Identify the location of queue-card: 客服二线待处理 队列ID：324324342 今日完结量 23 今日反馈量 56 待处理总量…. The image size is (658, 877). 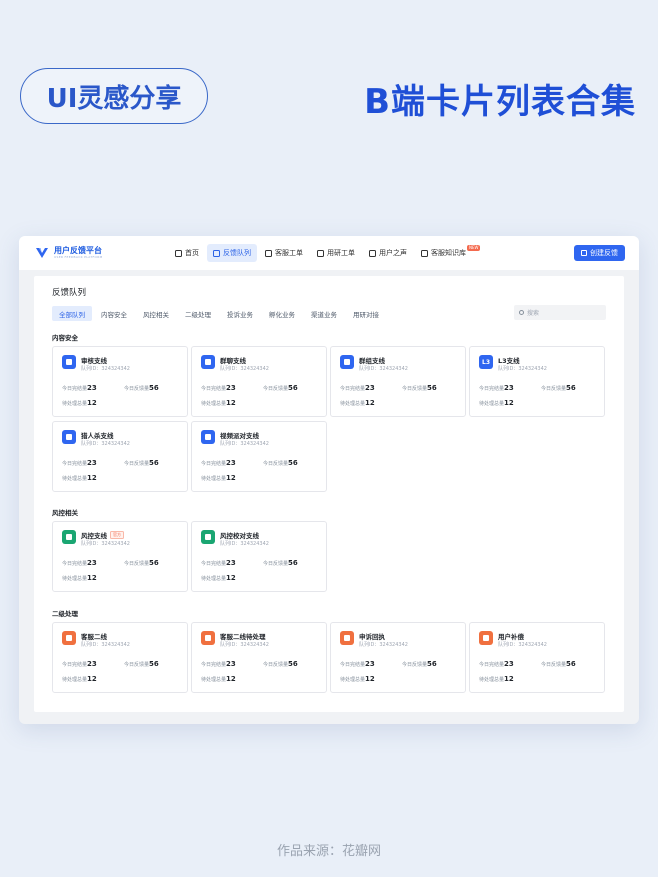
(259, 657).